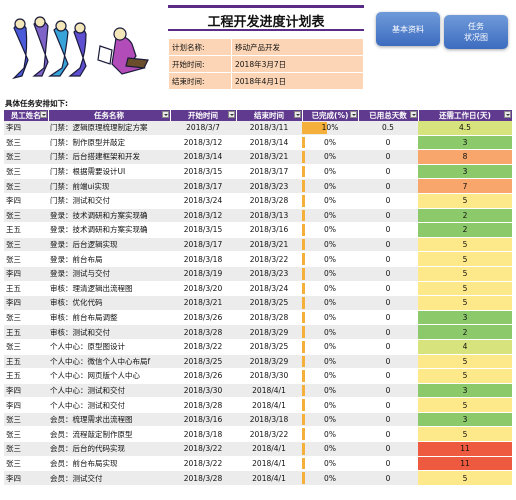 The image size is (516, 500). What do you see at coordinates (269, 274) in the screenshot?
I see `end-date-cell: 2018/3/23` at bounding box center [269, 274].